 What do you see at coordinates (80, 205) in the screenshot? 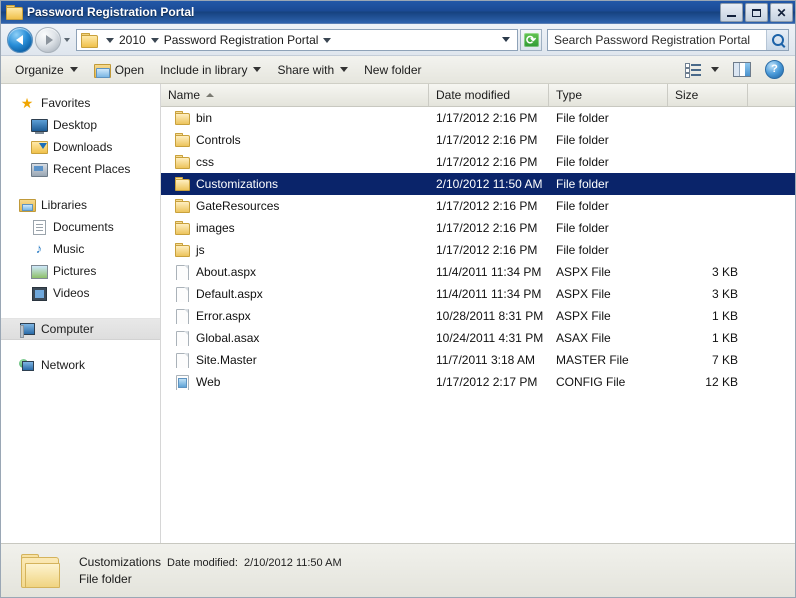
I see `sidebar-item-libraries: Libraries` at bounding box center [80, 205].